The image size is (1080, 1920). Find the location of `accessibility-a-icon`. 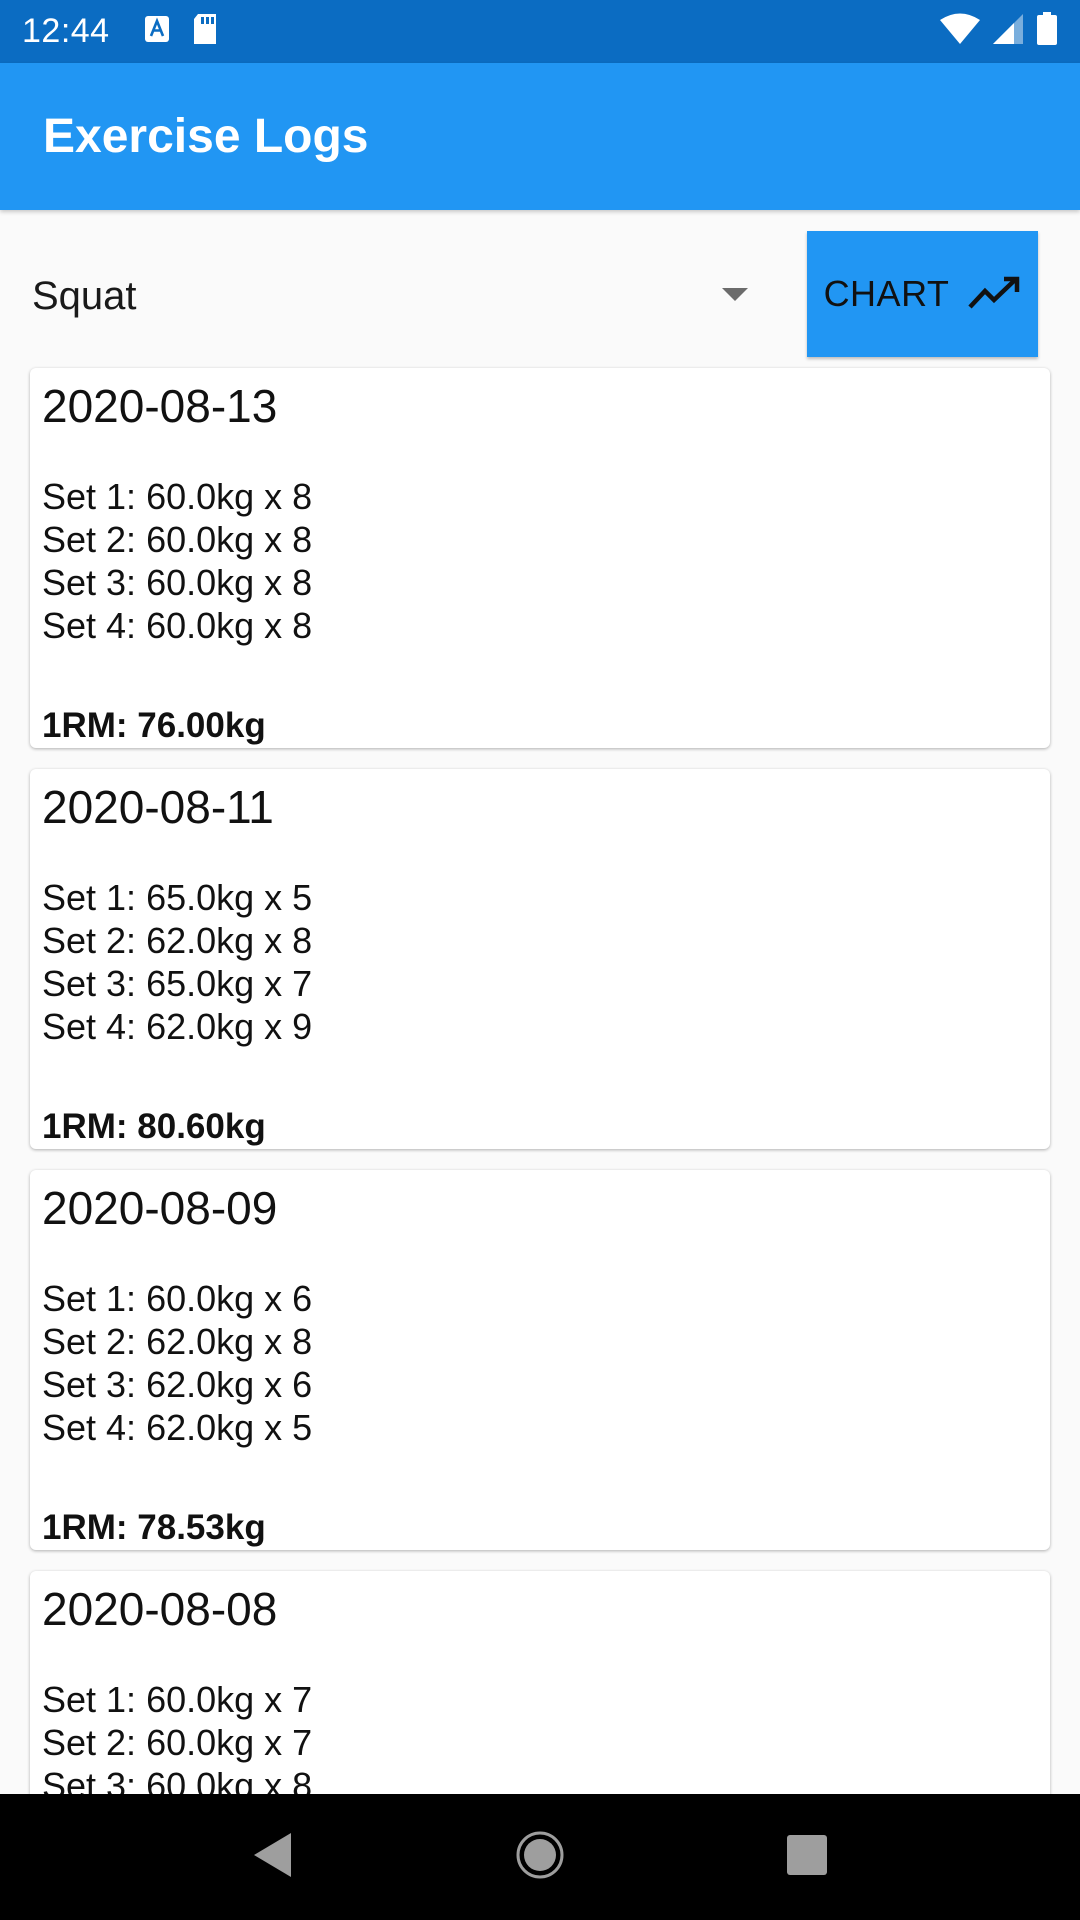

accessibility-a-icon is located at coordinates (157, 31).